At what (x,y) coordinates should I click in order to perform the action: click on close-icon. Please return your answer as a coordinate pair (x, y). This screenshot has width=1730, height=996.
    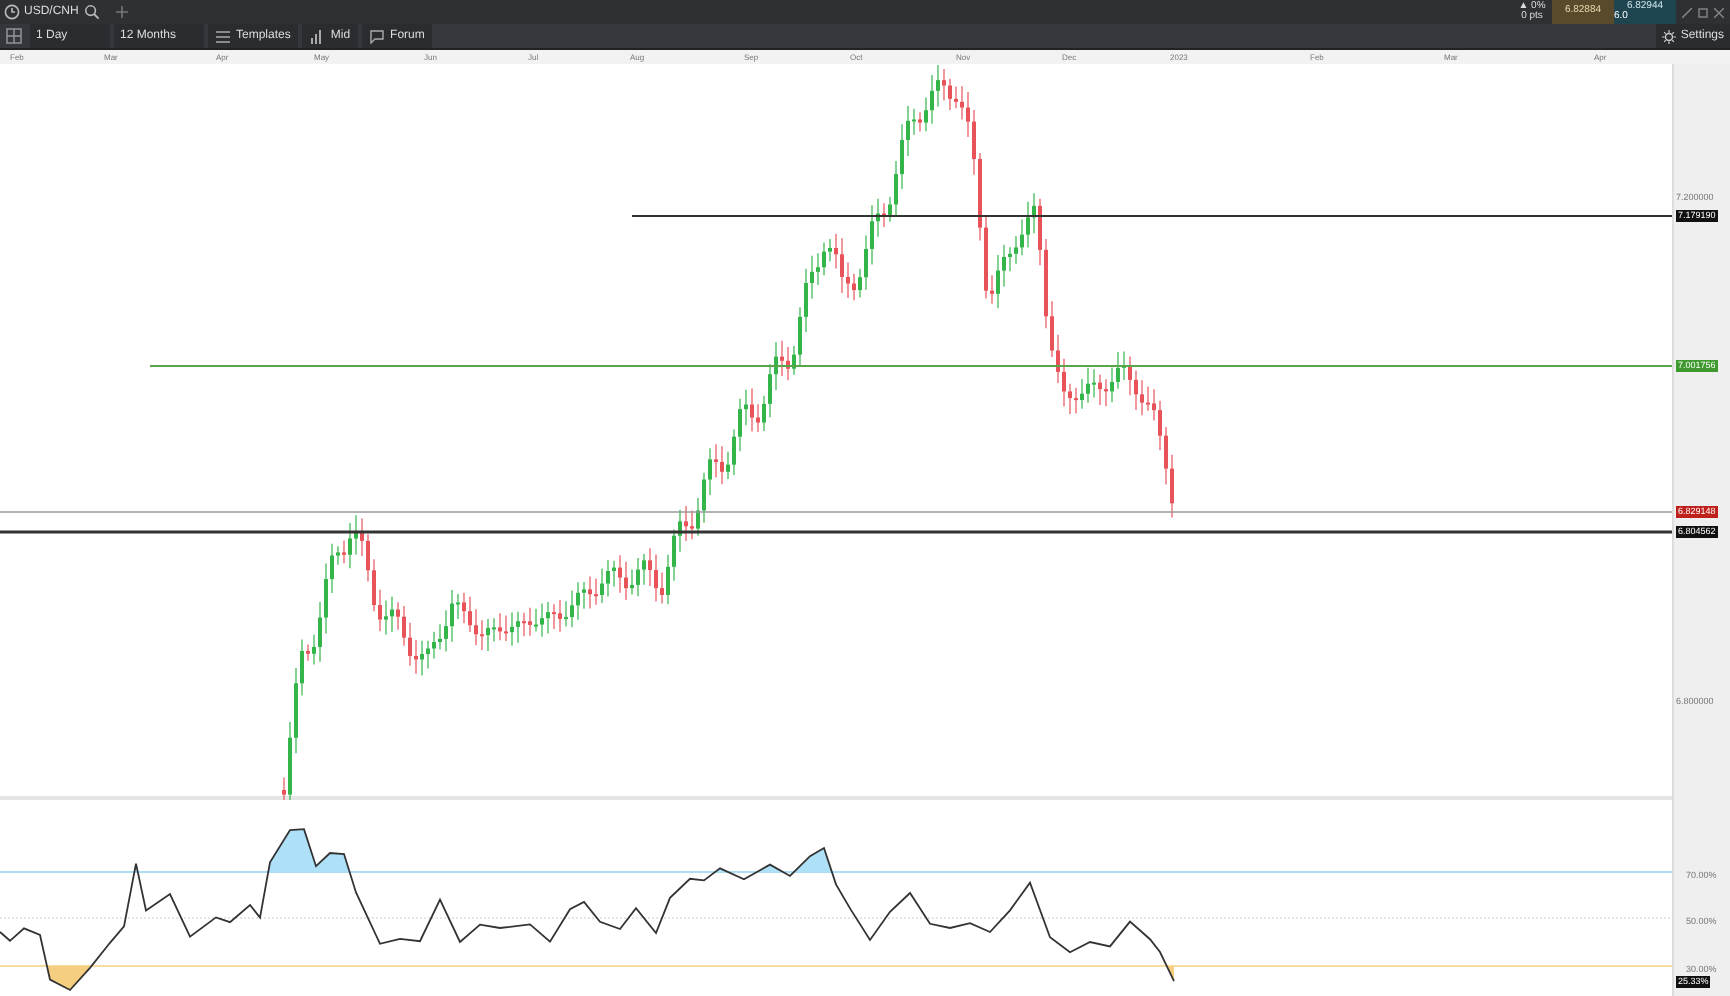
    Looking at the image, I should click on (1719, 12).